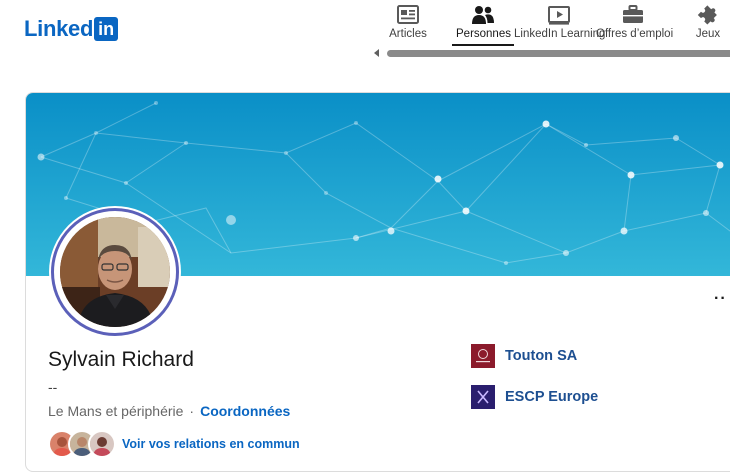 The height and width of the screenshot is (472, 730). What do you see at coordinates (483, 34) in the screenshot?
I see `nav-people-label: Personnes` at bounding box center [483, 34].